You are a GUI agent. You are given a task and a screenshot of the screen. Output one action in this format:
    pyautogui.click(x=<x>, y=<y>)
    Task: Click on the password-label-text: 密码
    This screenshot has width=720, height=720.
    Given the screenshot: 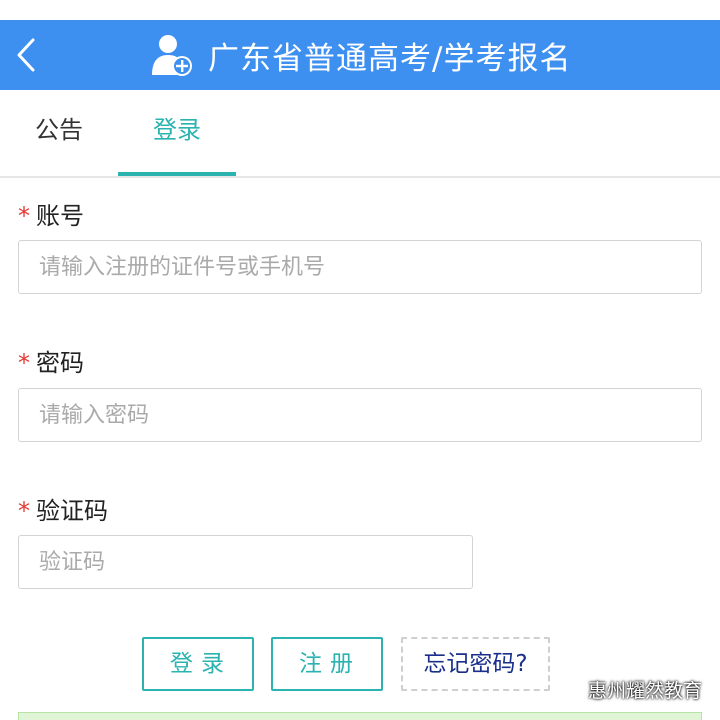 What is the action you would take?
    pyautogui.click(x=60, y=363)
    